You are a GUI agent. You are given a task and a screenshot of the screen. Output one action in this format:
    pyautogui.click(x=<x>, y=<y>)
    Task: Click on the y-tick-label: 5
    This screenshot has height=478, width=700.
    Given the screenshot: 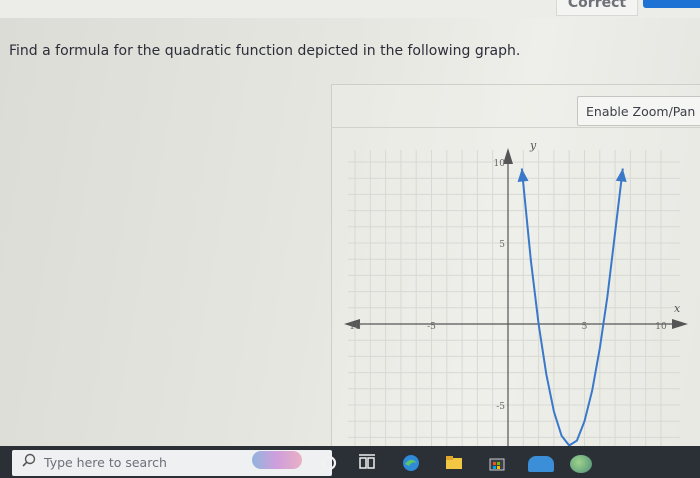 What is the action you would take?
    pyautogui.click(x=502, y=245)
    